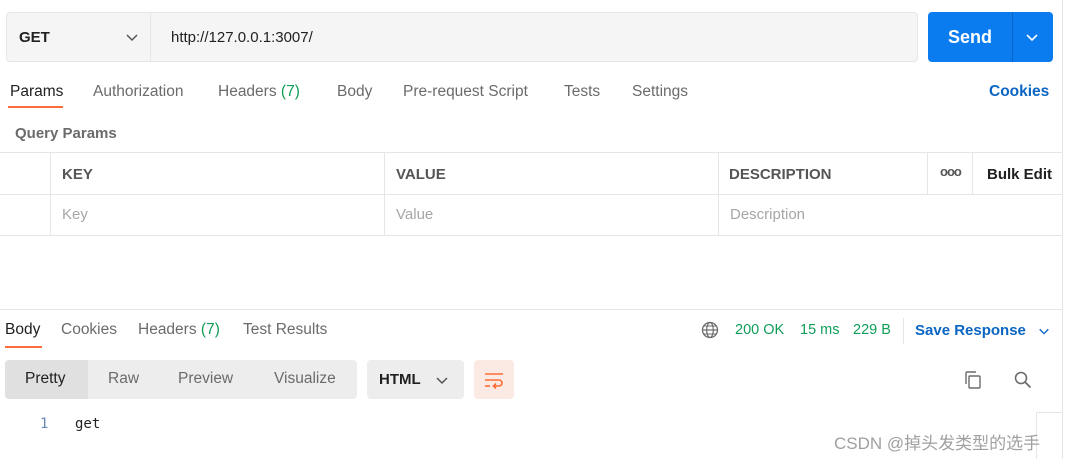  I want to click on response-tab-cookies: Cookies, so click(89, 330).